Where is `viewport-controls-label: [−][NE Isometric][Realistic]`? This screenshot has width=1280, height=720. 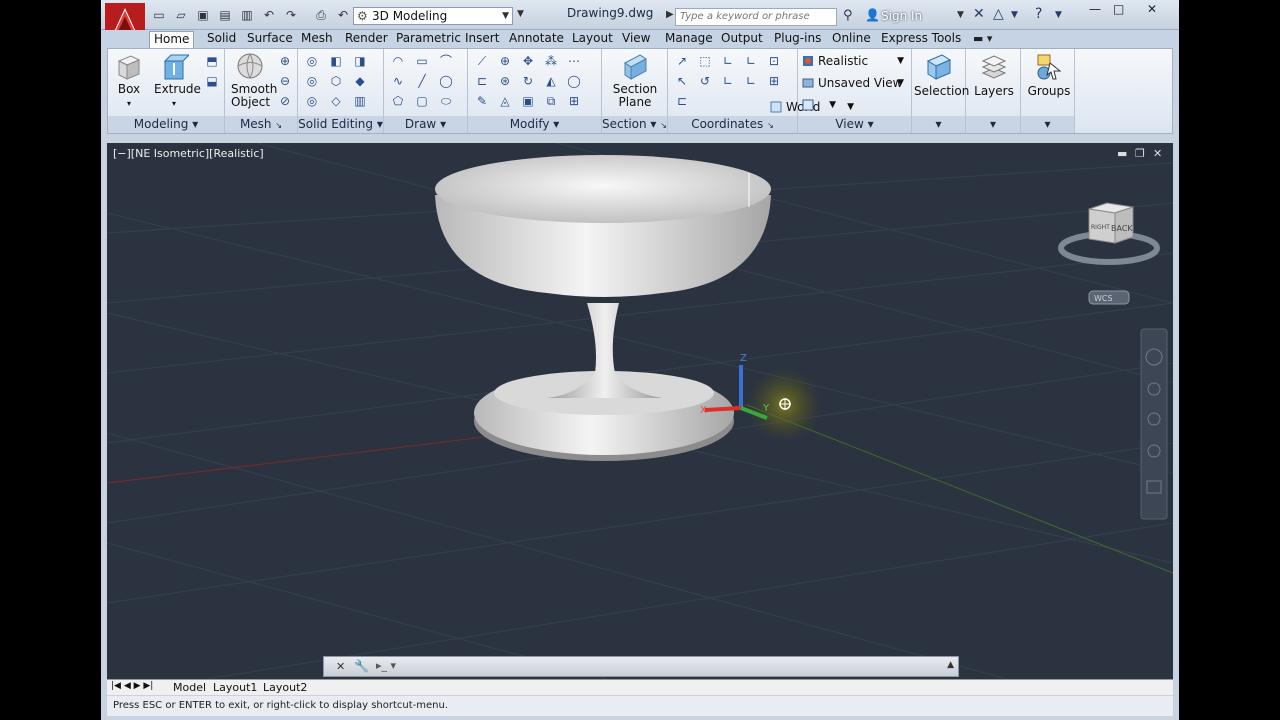 viewport-controls-label: [−][NE Isometric][Realistic] is located at coordinates (188, 153).